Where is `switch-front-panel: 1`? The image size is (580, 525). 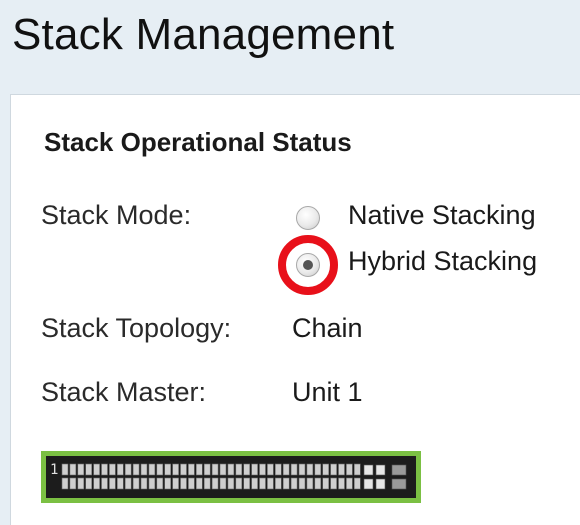 switch-front-panel: 1 is located at coordinates (231, 477).